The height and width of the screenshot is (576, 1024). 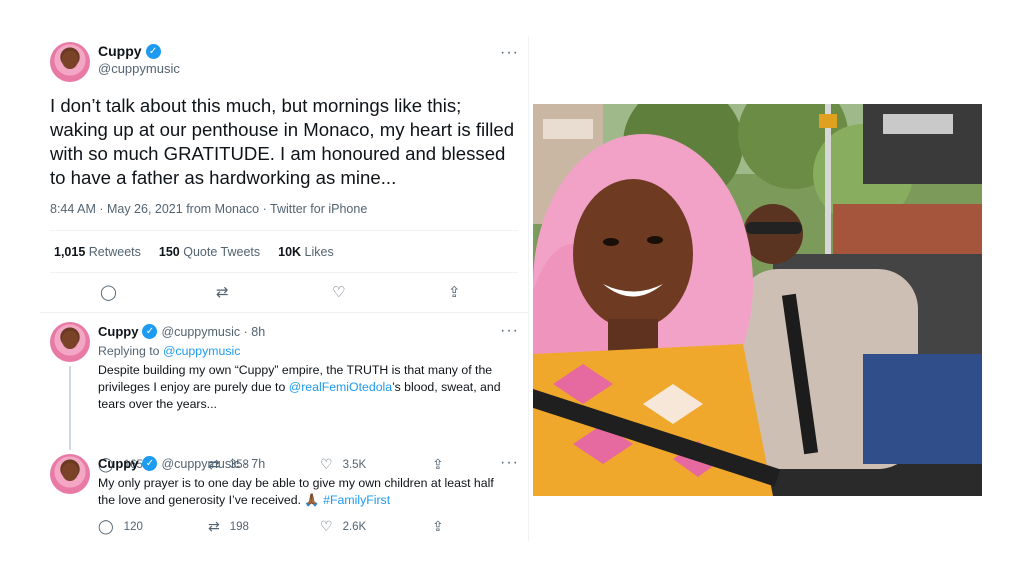 What do you see at coordinates (354, 526) in the screenshot?
I see `like-count: 2.6K` at bounding box center [354, 526].